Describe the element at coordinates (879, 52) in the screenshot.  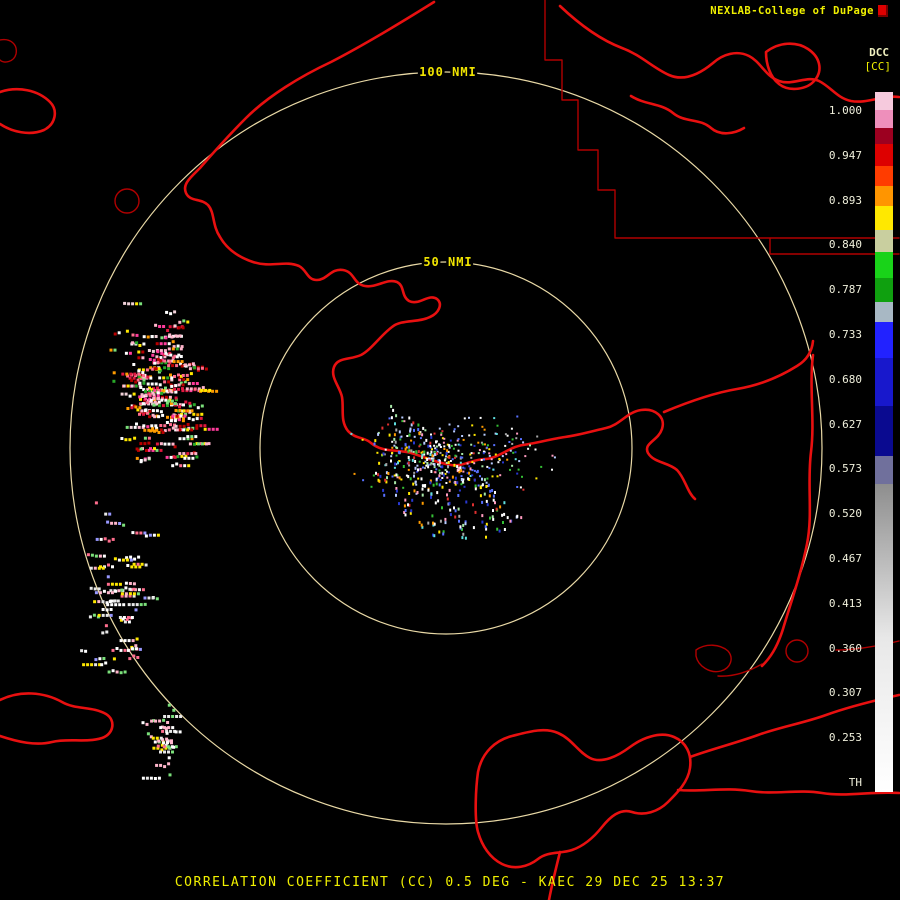
I see `colorbar-title: DCC` at that location.